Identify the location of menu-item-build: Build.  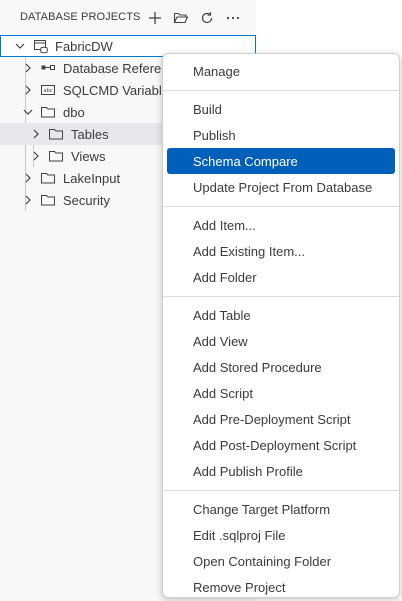
(281, 109).